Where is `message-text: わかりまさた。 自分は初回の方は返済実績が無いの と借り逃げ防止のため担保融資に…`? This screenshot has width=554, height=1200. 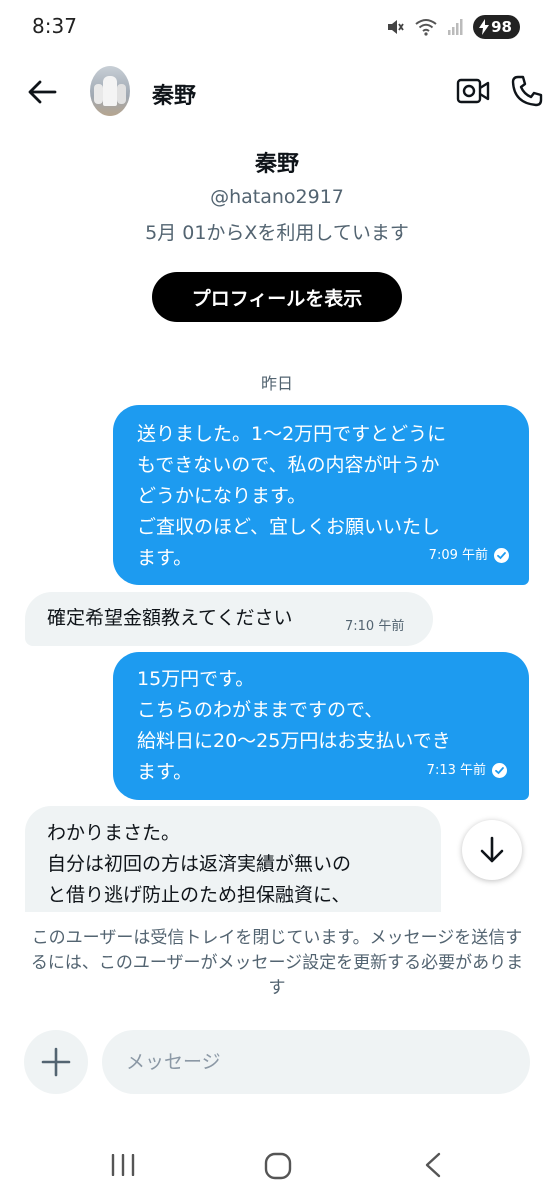 message-text: わかりまさた。 自分は初回の方は返済実績が無いの と借り逃げ防止のため担保融資に… is located at coordinates (199, 864).